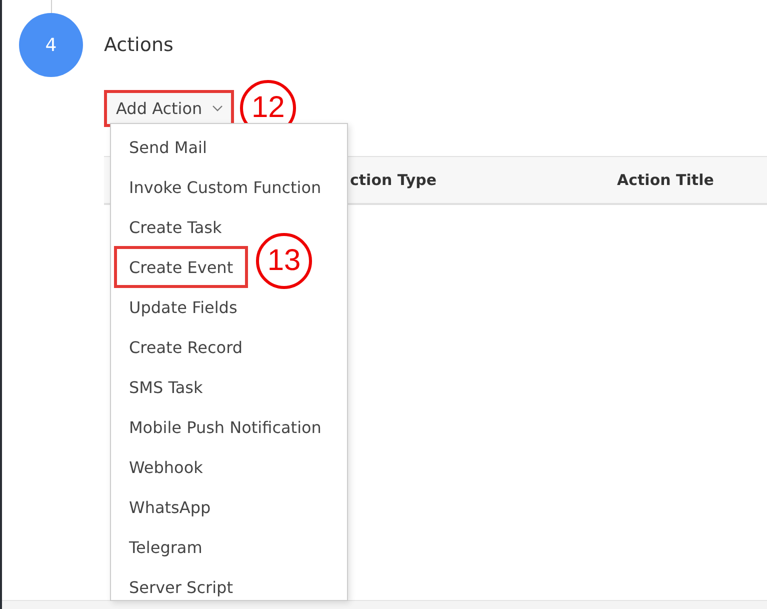 Image resolution: width=767 pixels, height=609 pixels. I want to click on menu-item: Webhook, so click(166, 467).